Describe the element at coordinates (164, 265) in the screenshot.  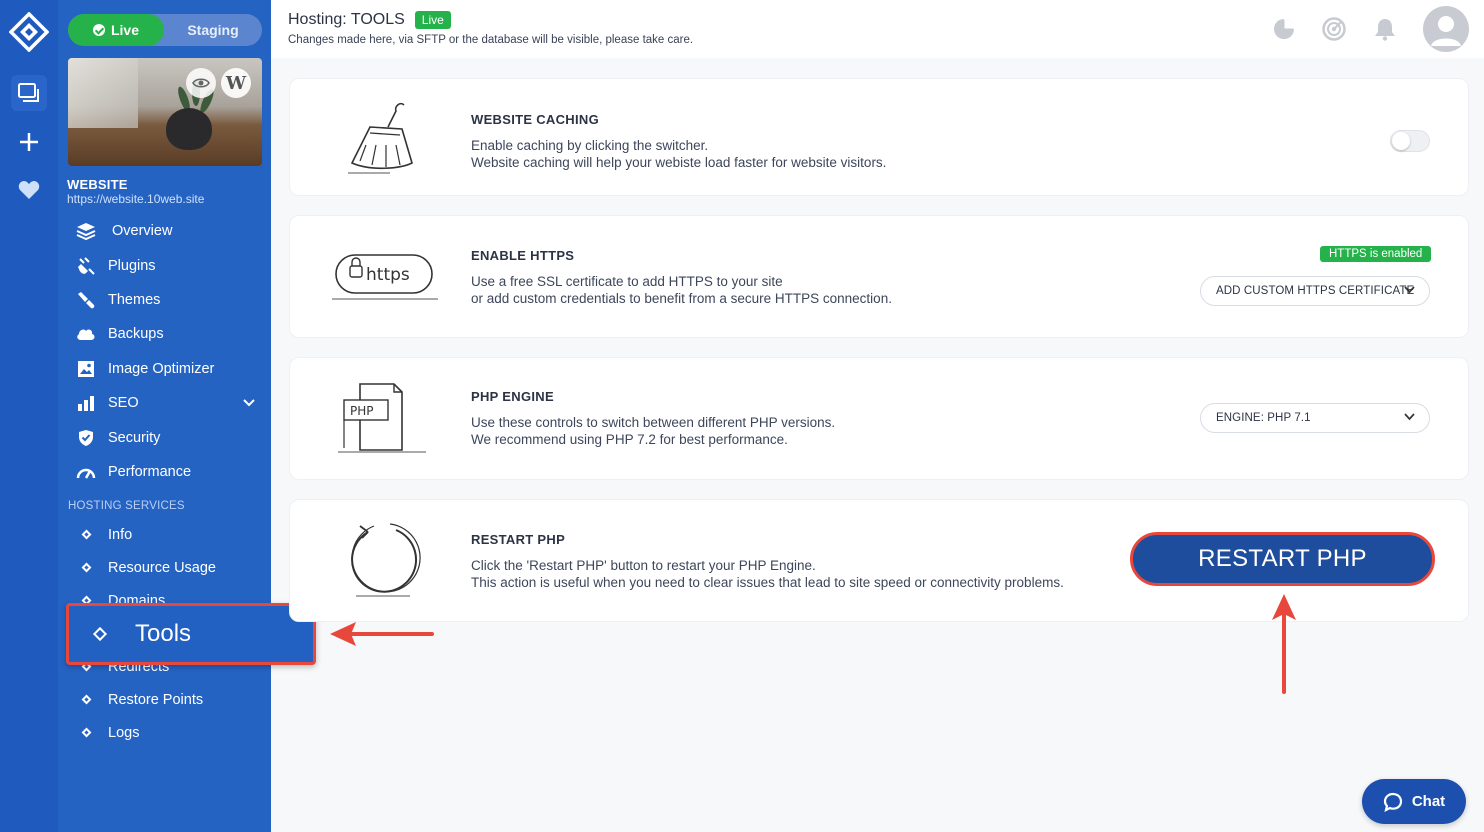
I see `nav-item-plugins: Plugins` at that location.